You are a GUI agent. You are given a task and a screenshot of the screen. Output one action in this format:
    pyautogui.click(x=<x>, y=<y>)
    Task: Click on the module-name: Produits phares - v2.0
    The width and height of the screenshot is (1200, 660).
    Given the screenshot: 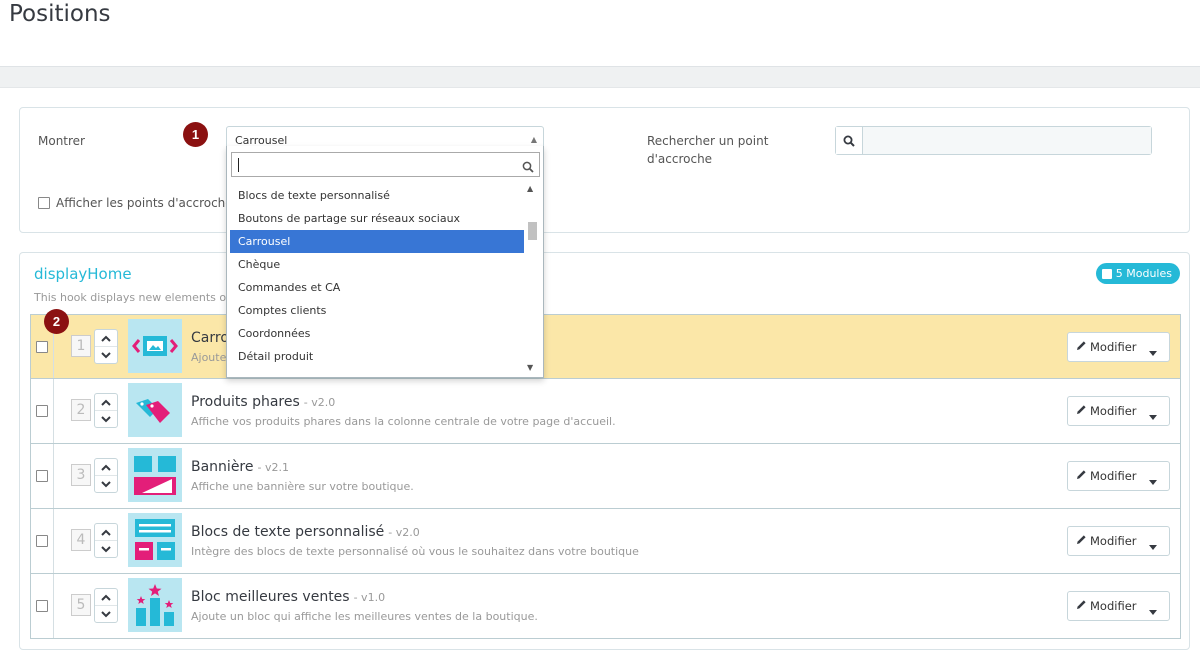 What is the action you would take?
    pyautogui.click(x=263, y=402)
    